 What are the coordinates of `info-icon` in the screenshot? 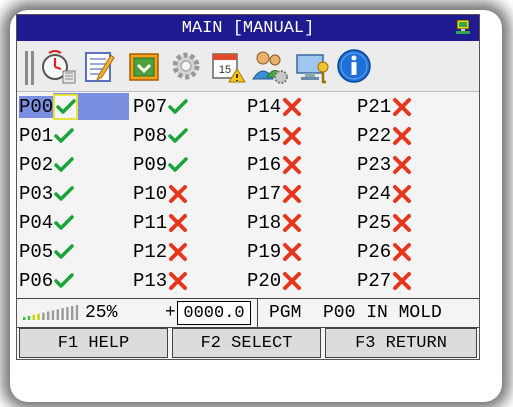 It's located at (354, 66).